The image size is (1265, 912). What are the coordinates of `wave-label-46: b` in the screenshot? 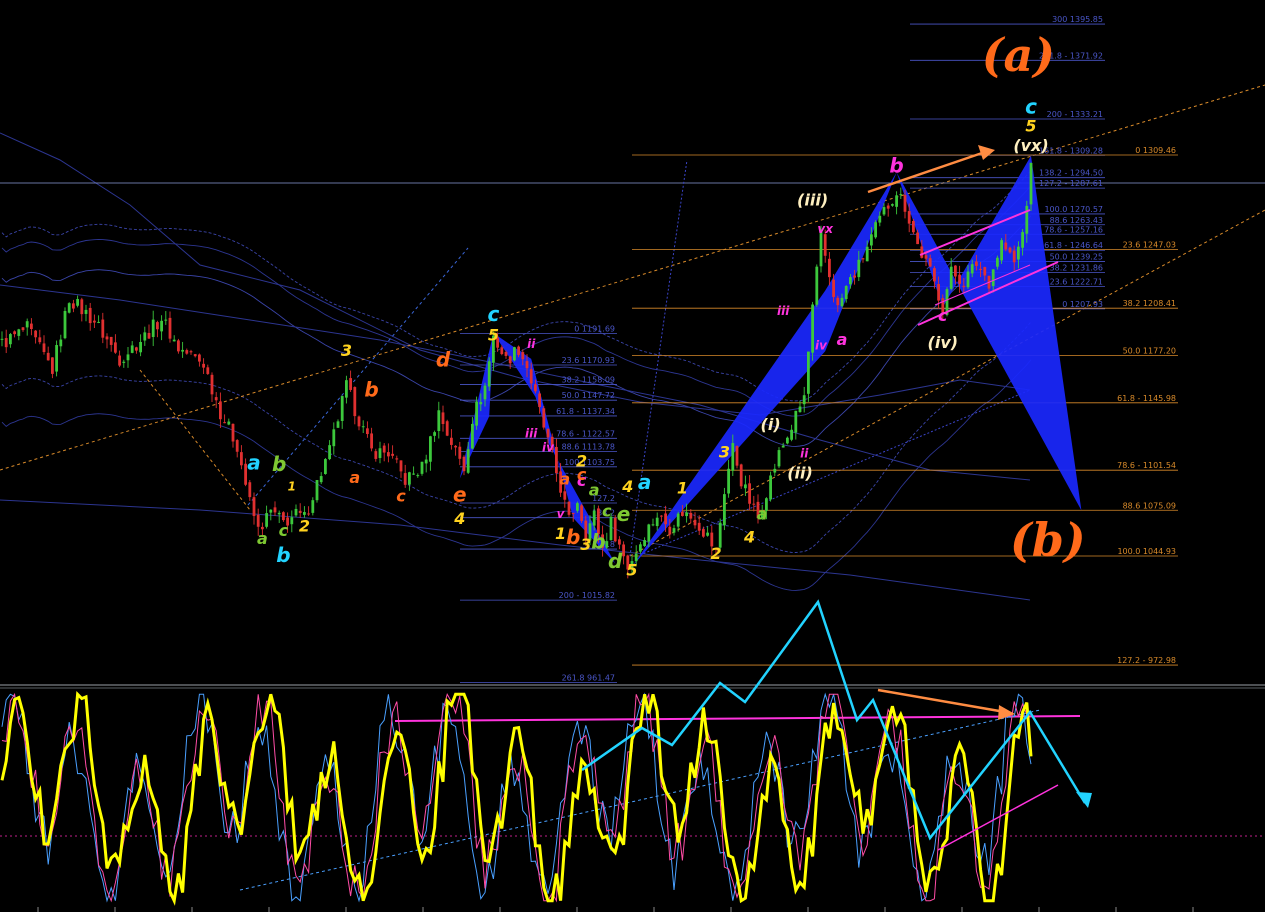 It's located at (371, 390).